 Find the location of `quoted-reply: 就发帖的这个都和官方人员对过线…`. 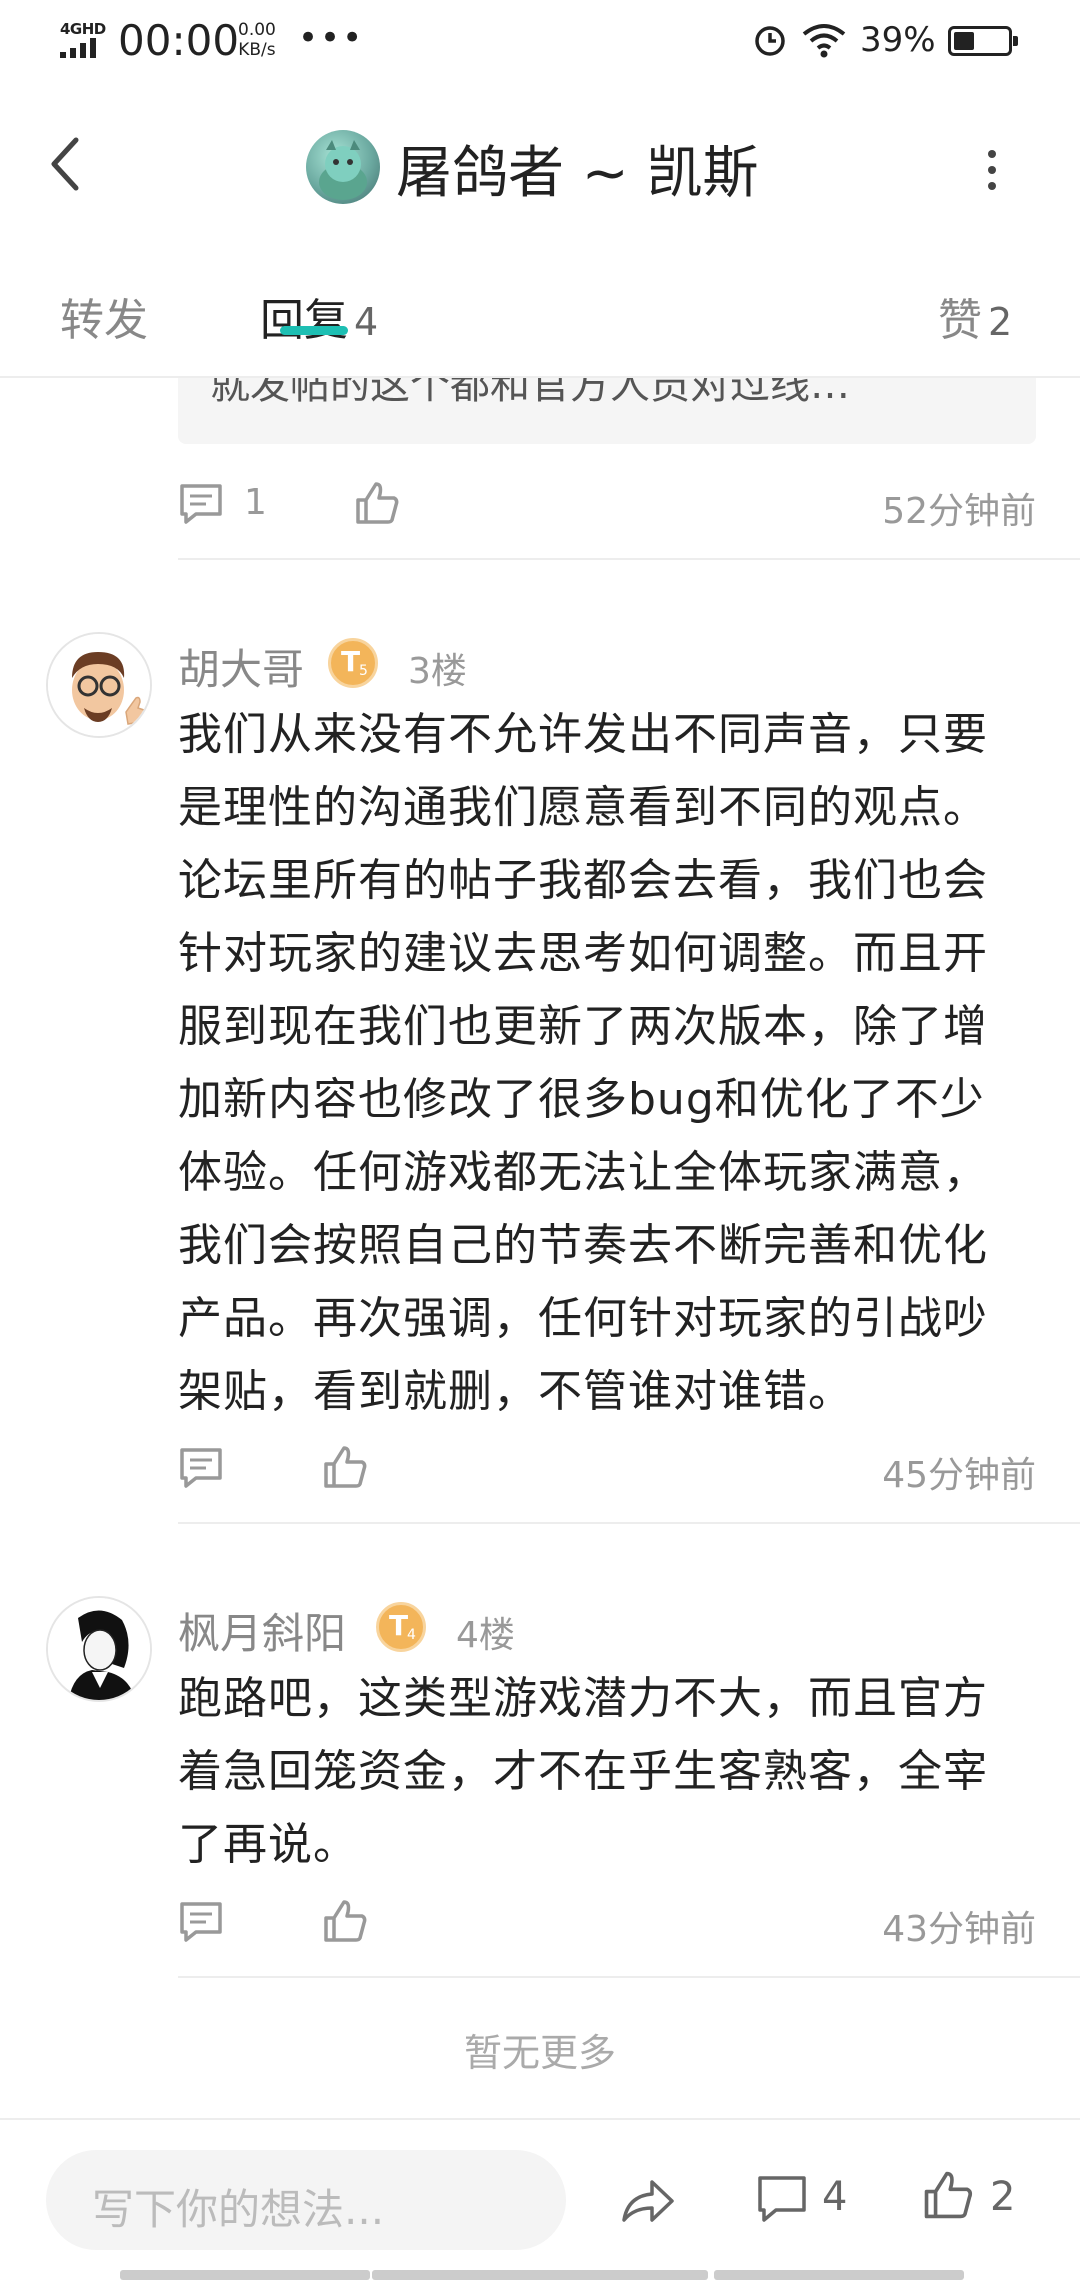

quoted-reply: 就发帖的这个都和官方人员对过线… is located at coordinates (607, 410).